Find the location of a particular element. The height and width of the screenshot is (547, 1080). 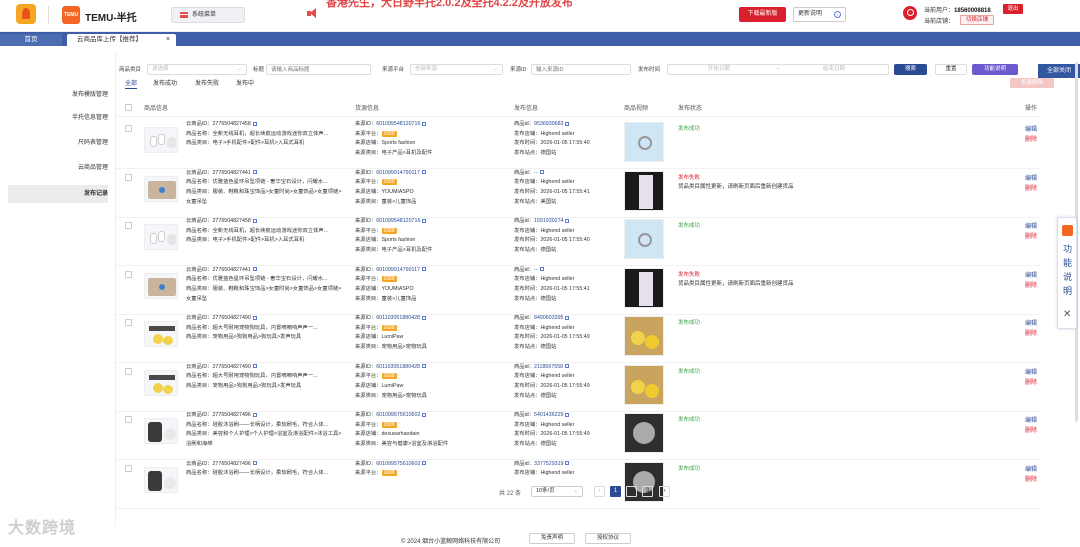

page-2-button: 2 is located at coordinates (631, 491).